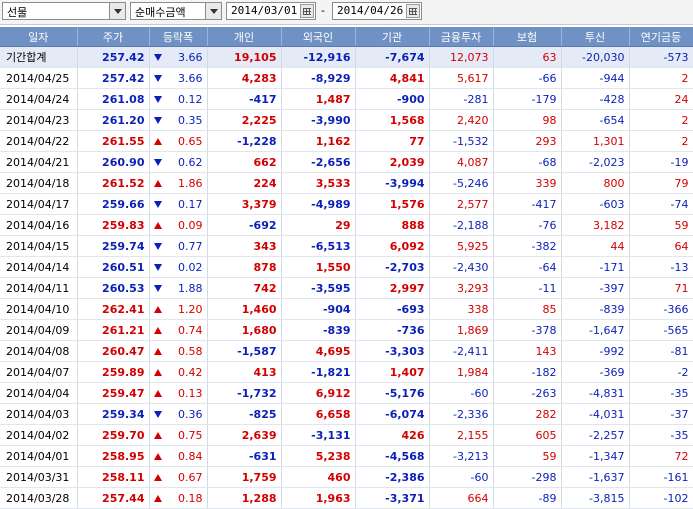 The image size is (693, 509). Describe the element at coordinates (113, 99) in the screenshot. I see `cell-price: 261.08` at that location.